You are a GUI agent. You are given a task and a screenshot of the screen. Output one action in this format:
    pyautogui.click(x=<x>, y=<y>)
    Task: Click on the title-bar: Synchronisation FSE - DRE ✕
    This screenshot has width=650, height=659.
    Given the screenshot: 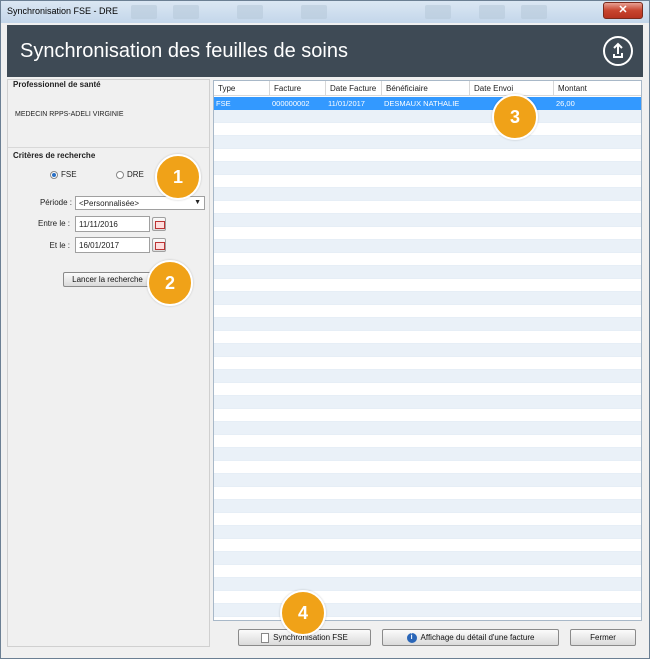 What is the action you would take?
    pyautogui.click(x=325, y=12)
    